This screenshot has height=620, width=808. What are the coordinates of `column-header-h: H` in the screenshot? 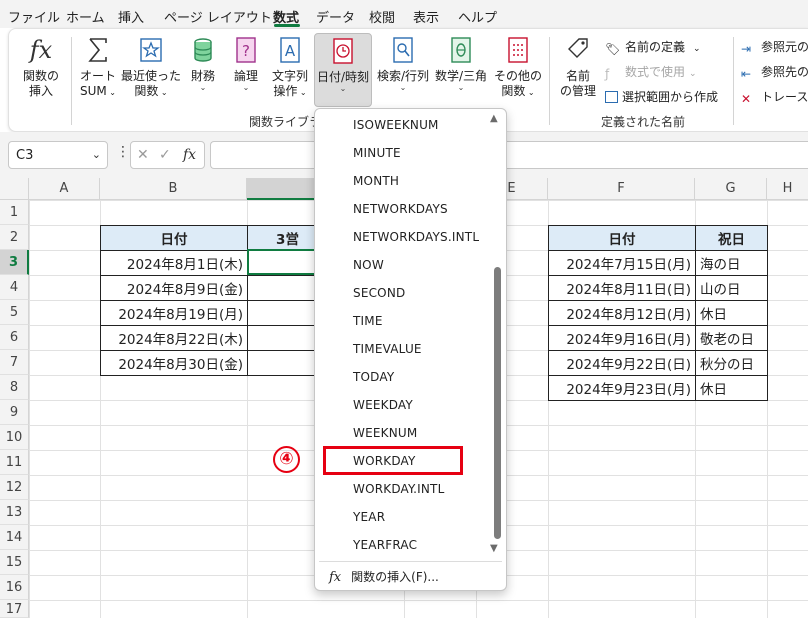 It's located at (787, 189).